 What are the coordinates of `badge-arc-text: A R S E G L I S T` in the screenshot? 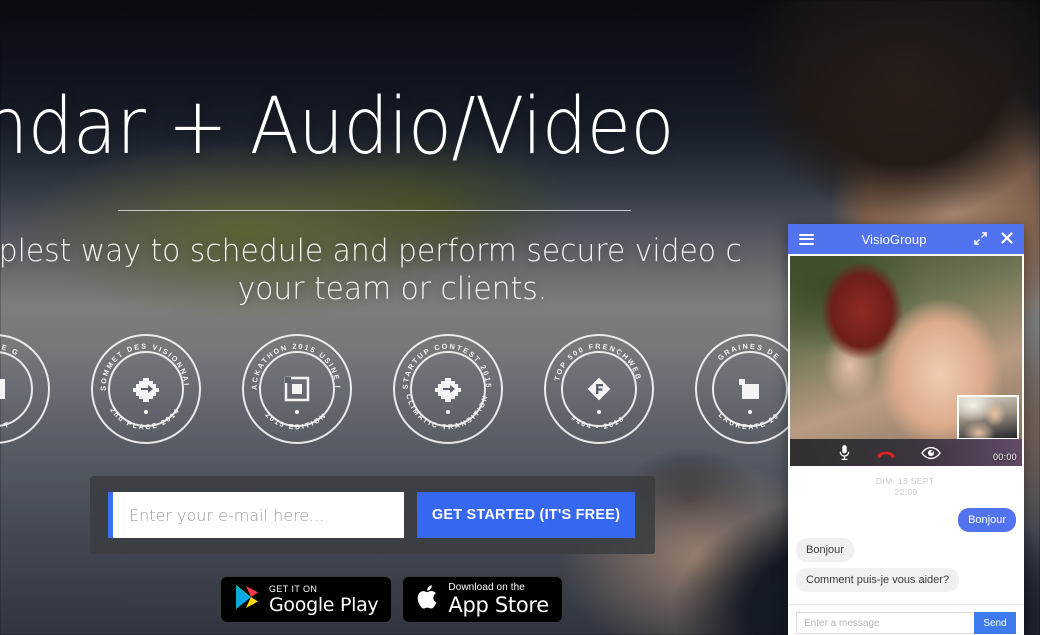 It's located at (10, 387).